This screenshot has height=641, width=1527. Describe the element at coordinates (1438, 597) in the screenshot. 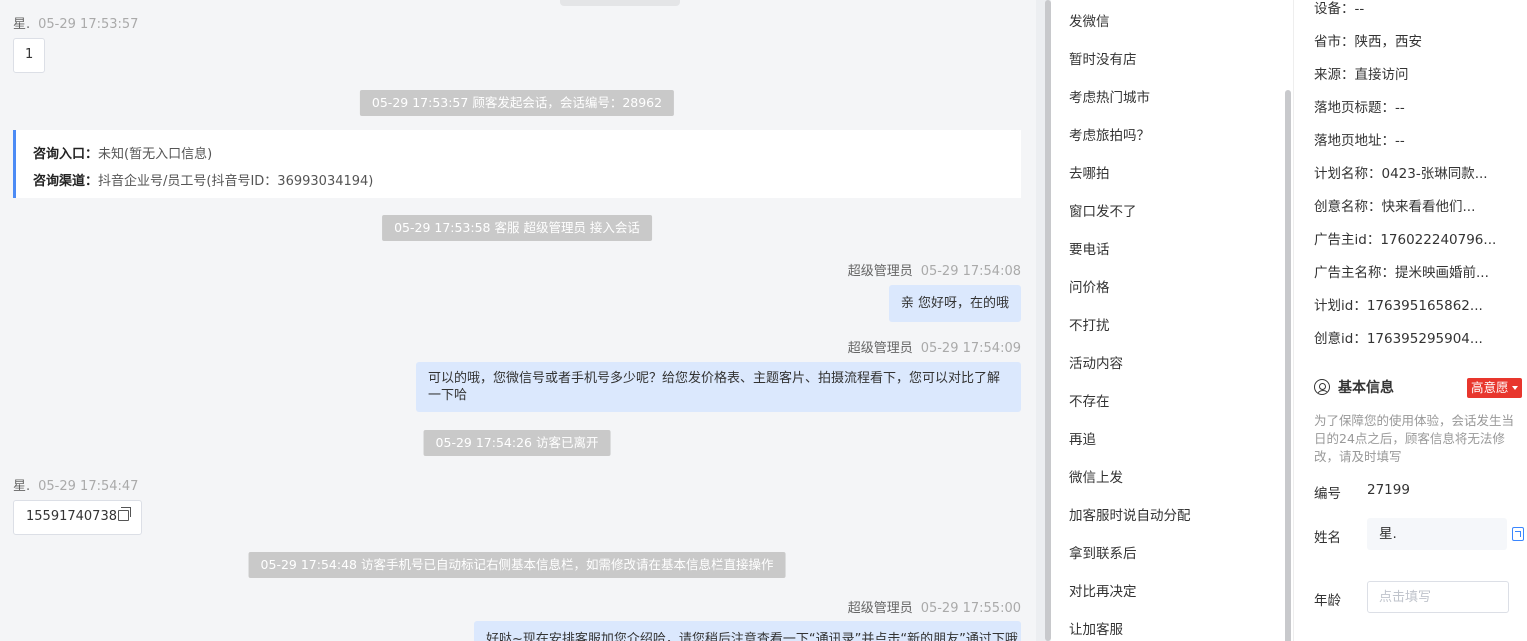

I see `age-input` at that location.